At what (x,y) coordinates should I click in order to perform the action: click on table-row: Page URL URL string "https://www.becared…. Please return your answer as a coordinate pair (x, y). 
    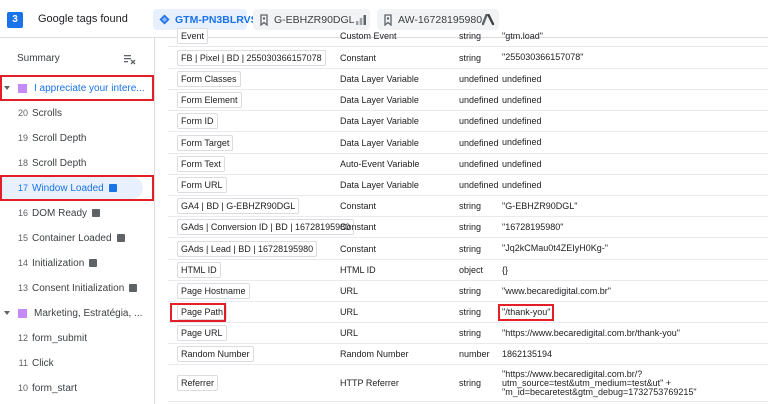
    Looking at the image, I should click on (468, 333).